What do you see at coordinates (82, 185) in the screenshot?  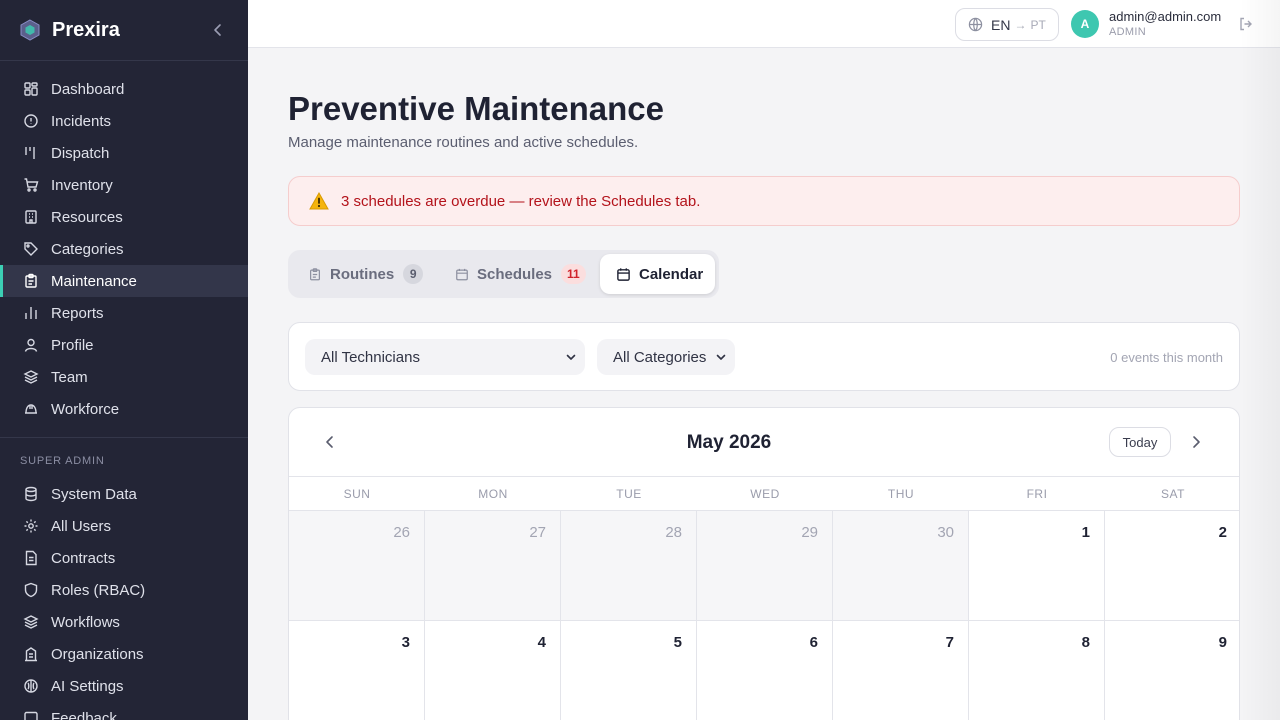 I see `sidebar-item-label: Inventory` at bounding box center [82, 185].